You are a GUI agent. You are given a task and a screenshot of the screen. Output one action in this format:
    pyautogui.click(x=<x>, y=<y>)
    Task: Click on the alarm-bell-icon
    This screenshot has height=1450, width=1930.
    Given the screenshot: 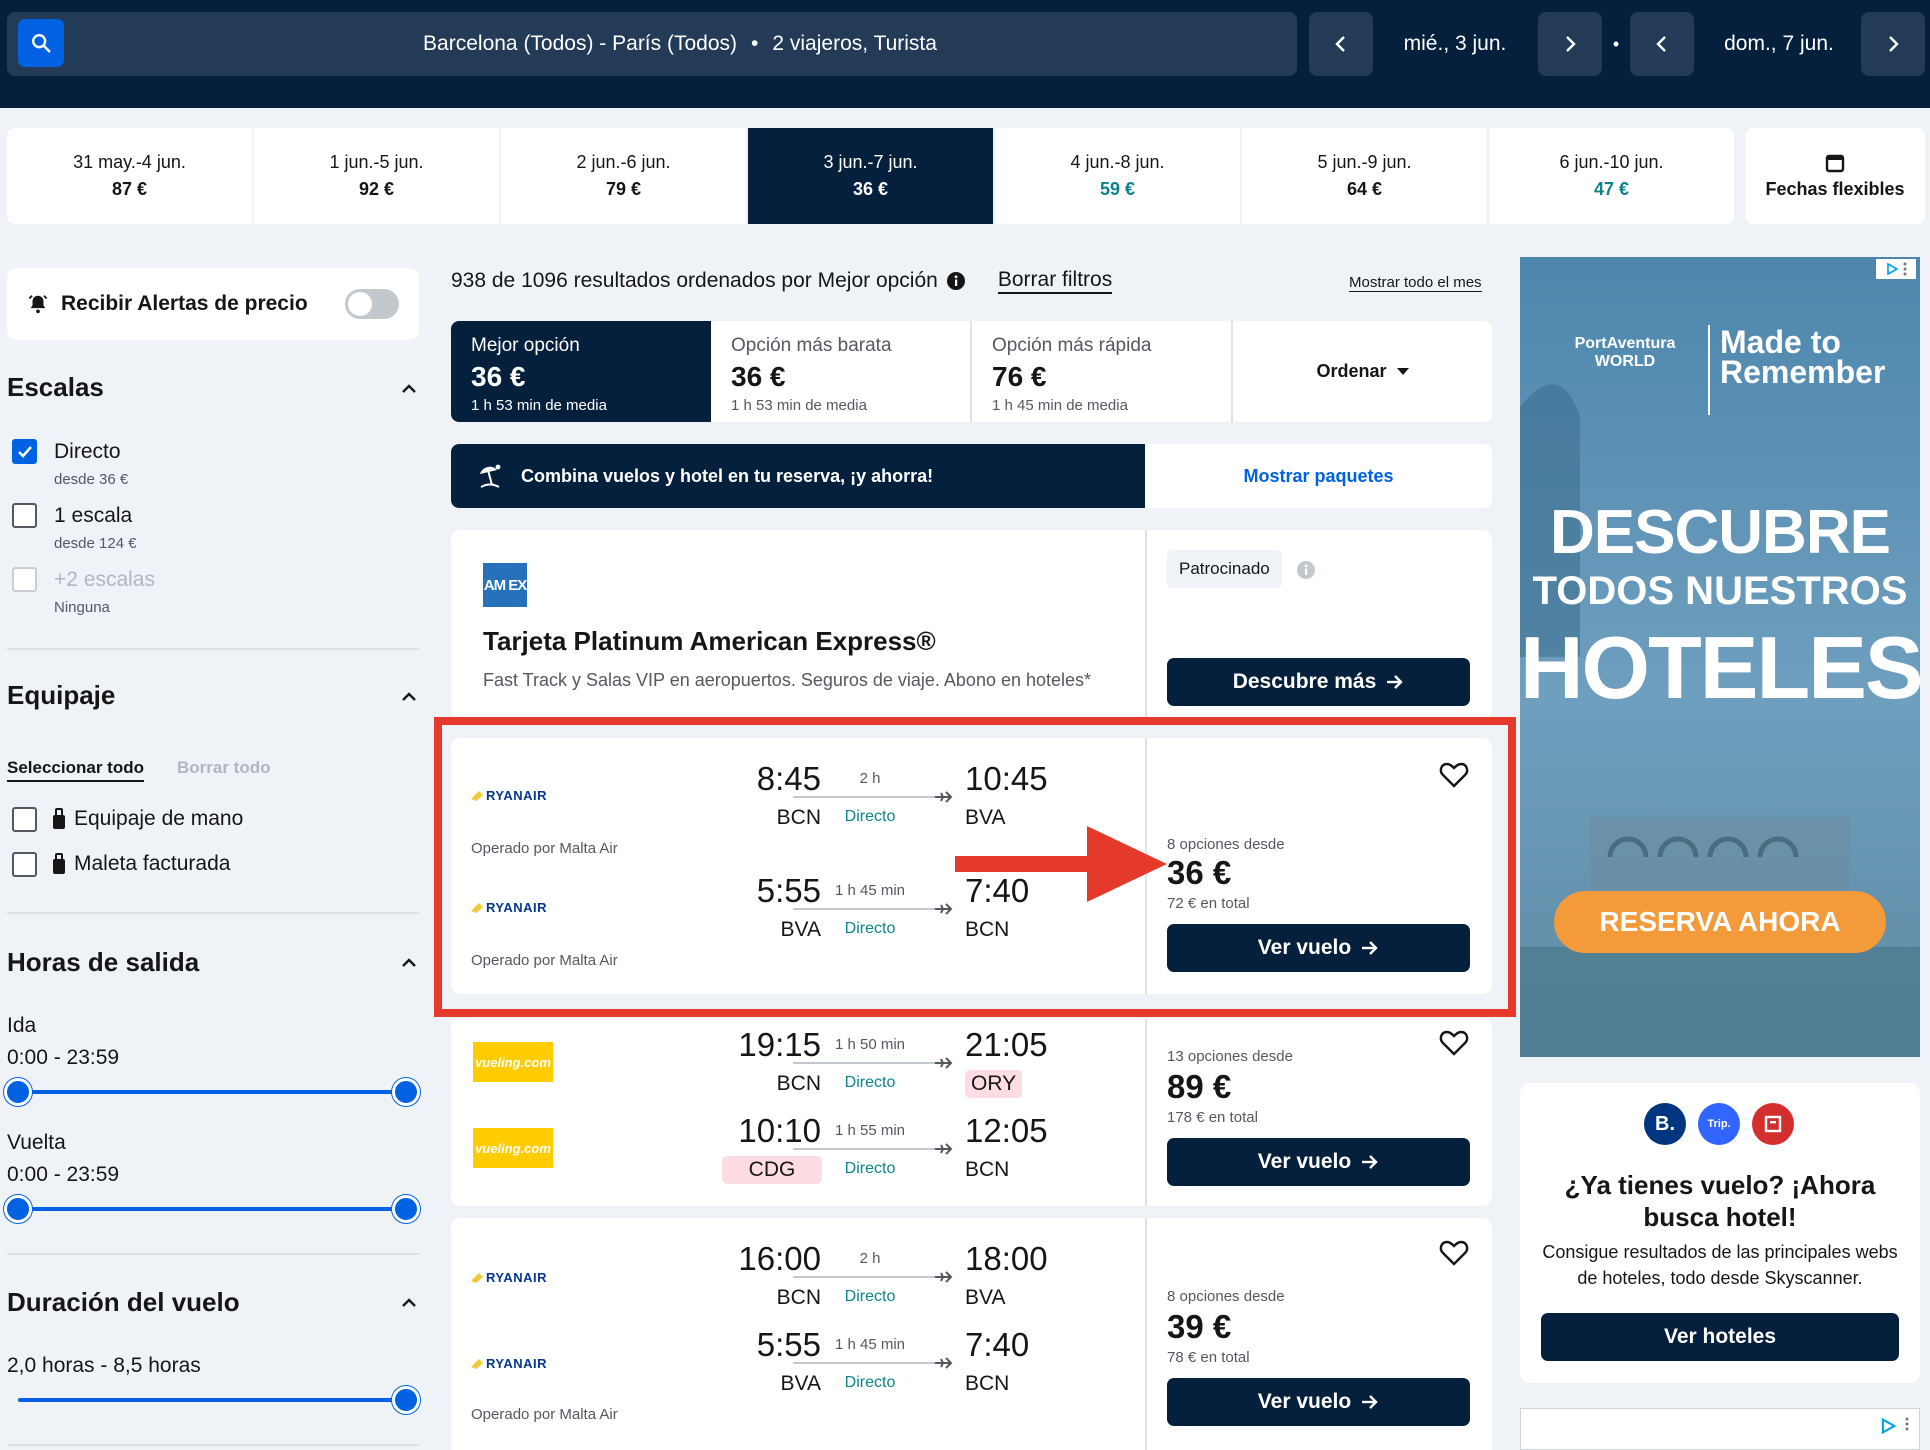 What is the action you would take?
    pyautogui.click(x=38, y=304)
    